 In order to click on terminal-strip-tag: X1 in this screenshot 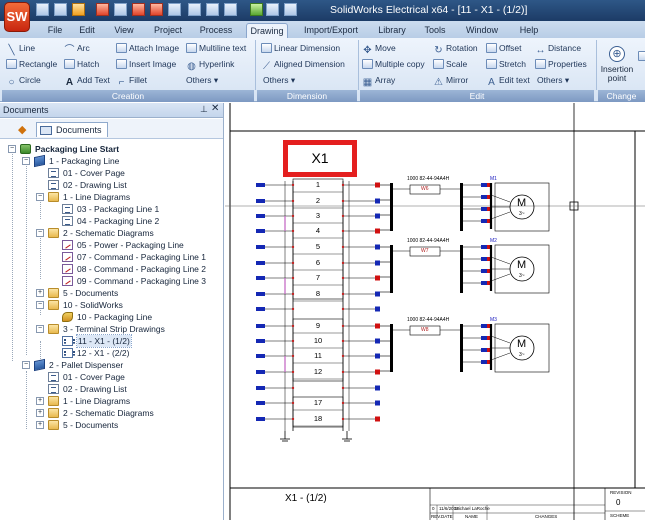, I will do `click(320, 158)`.